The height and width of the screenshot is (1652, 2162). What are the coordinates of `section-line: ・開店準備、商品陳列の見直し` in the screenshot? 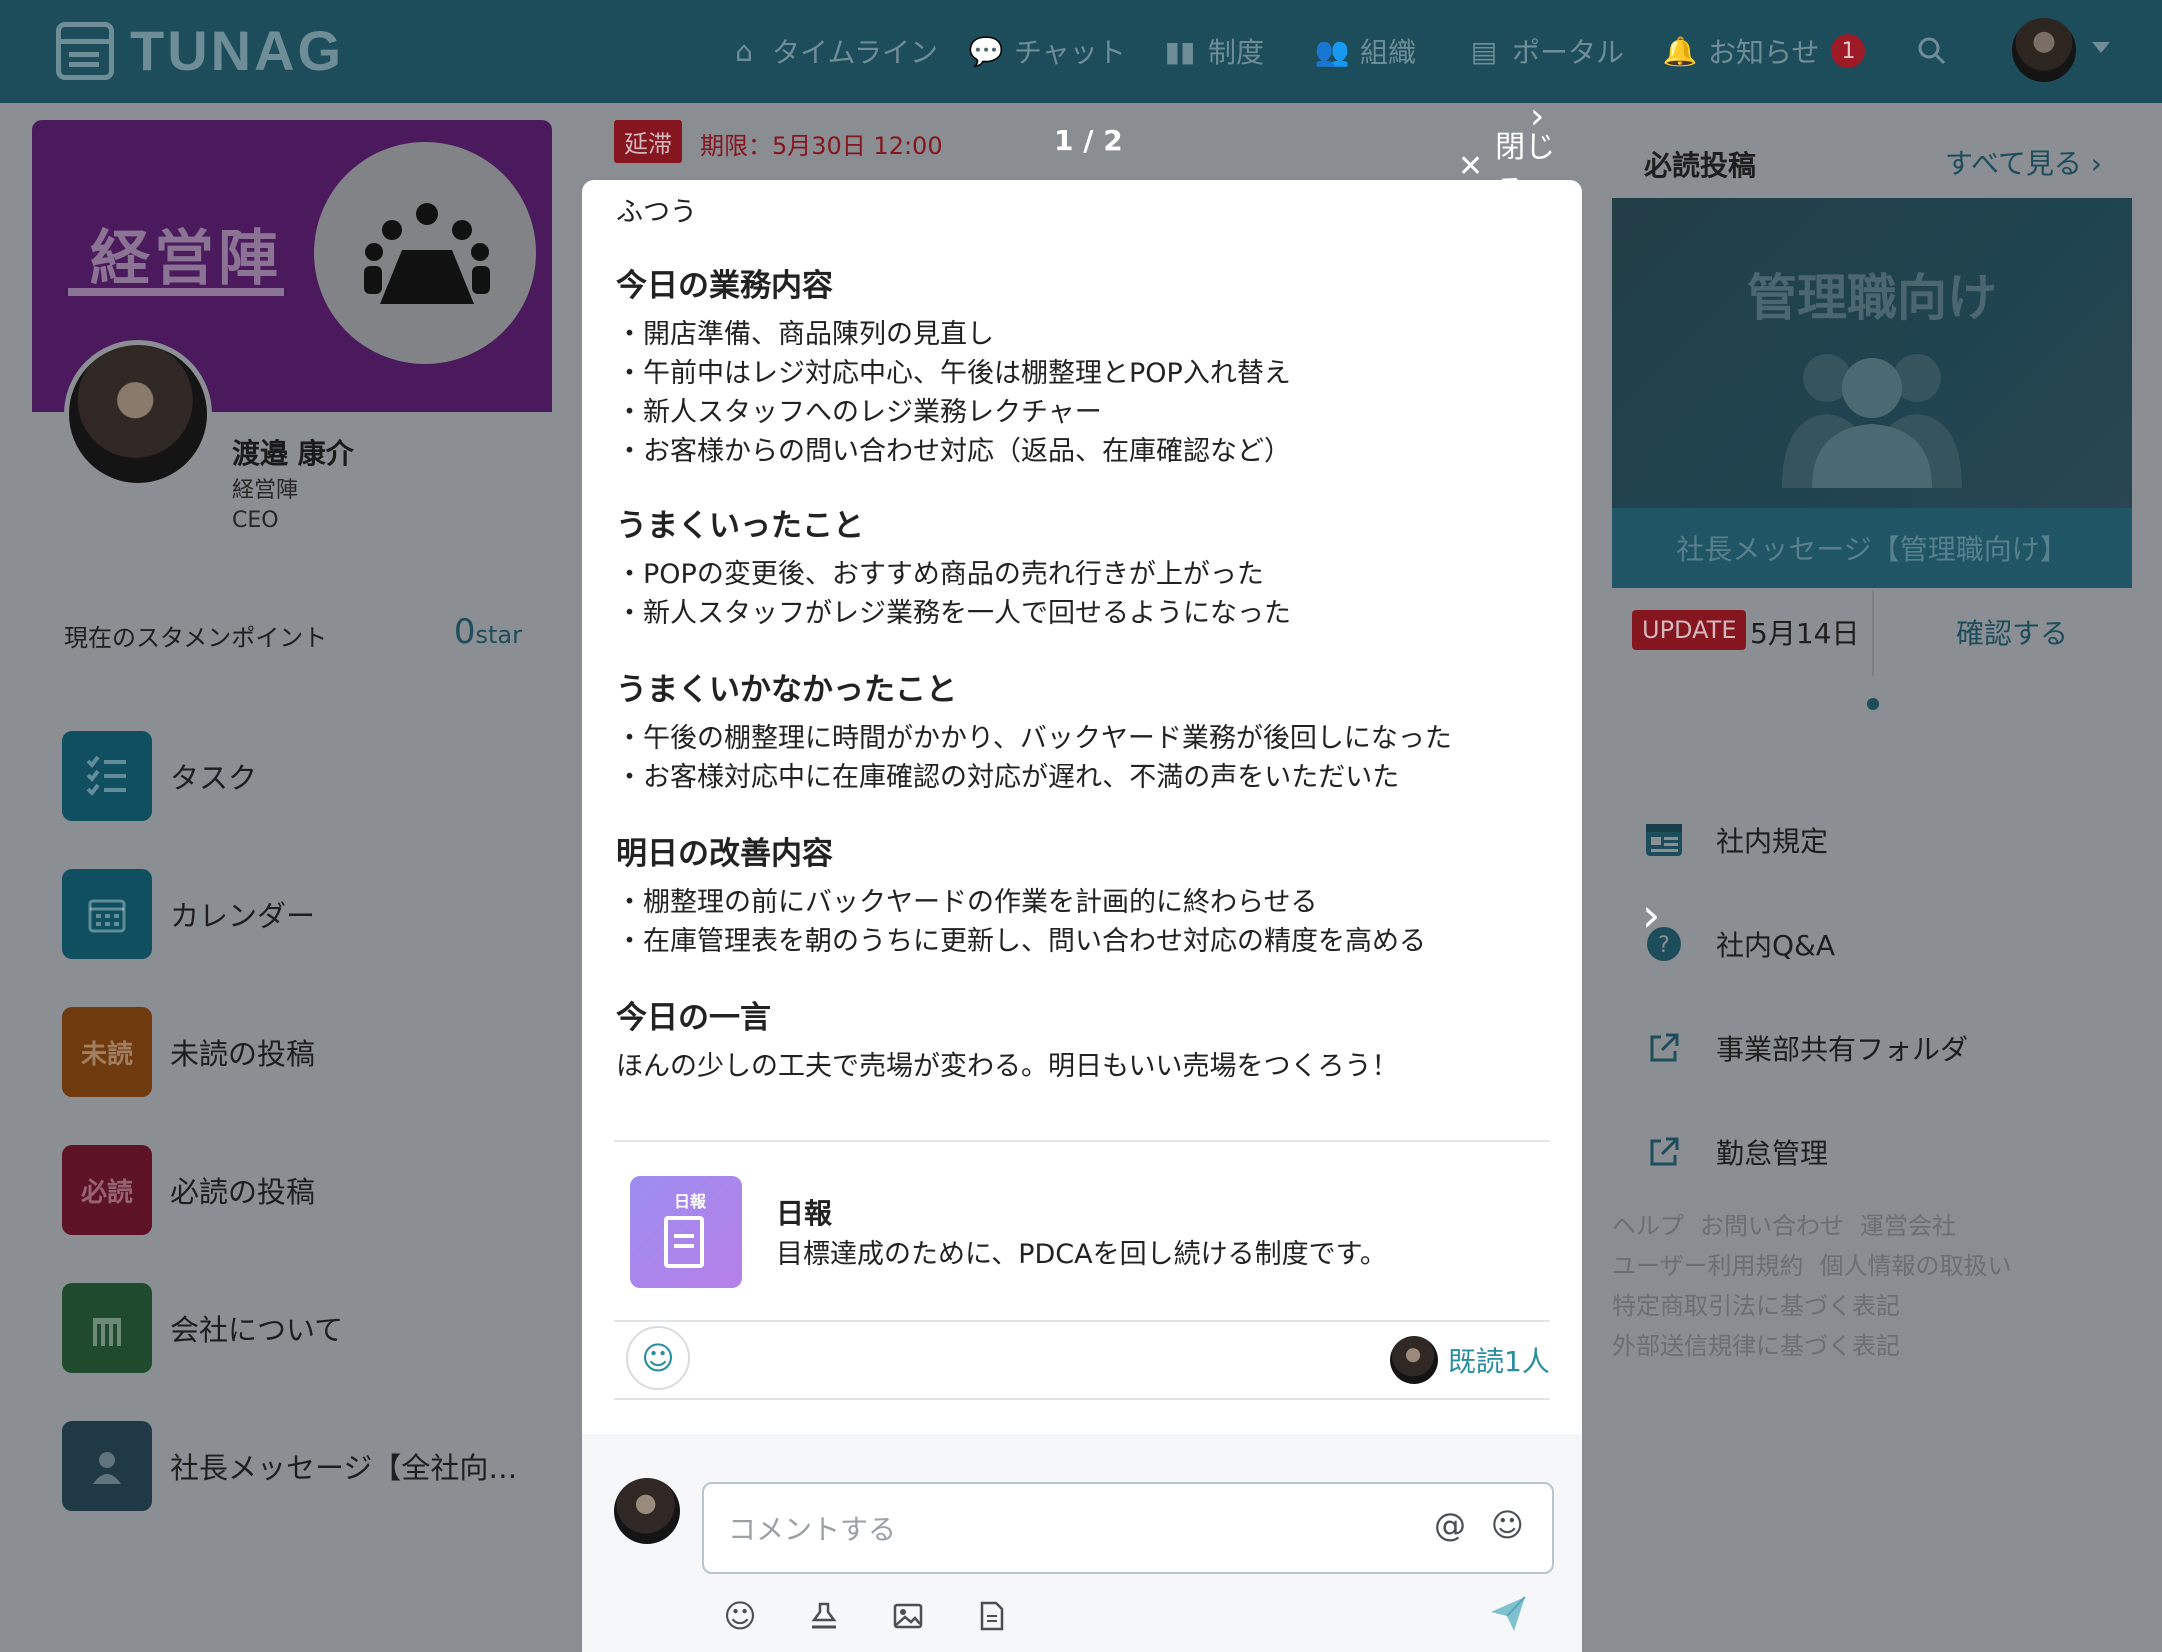 It's located at (805, 334).